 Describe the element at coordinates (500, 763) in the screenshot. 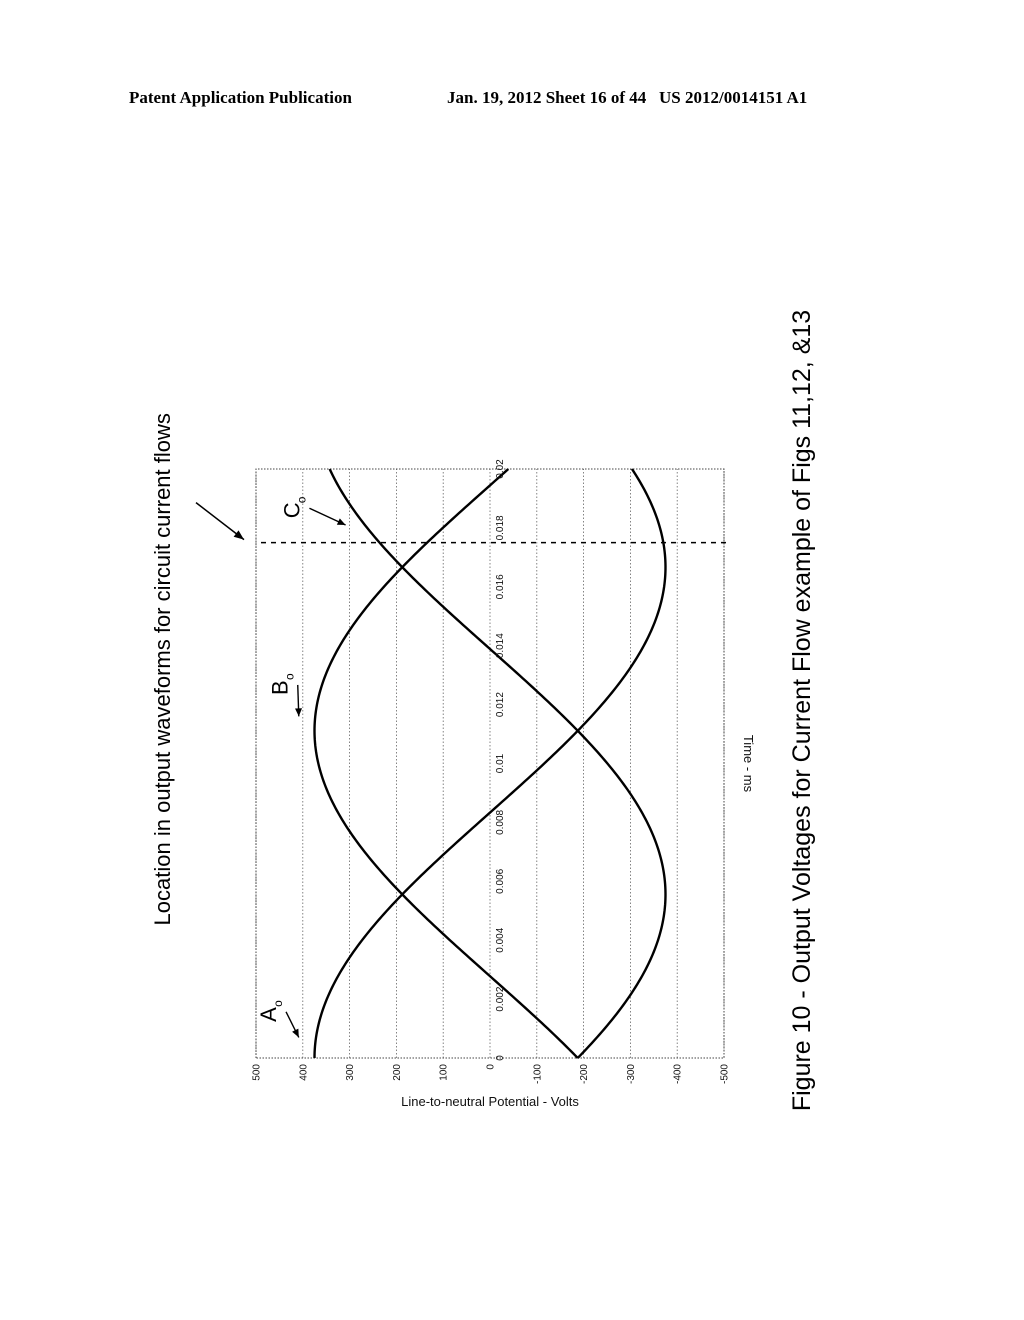

I see `x-tick-label: 0.01` at that location.